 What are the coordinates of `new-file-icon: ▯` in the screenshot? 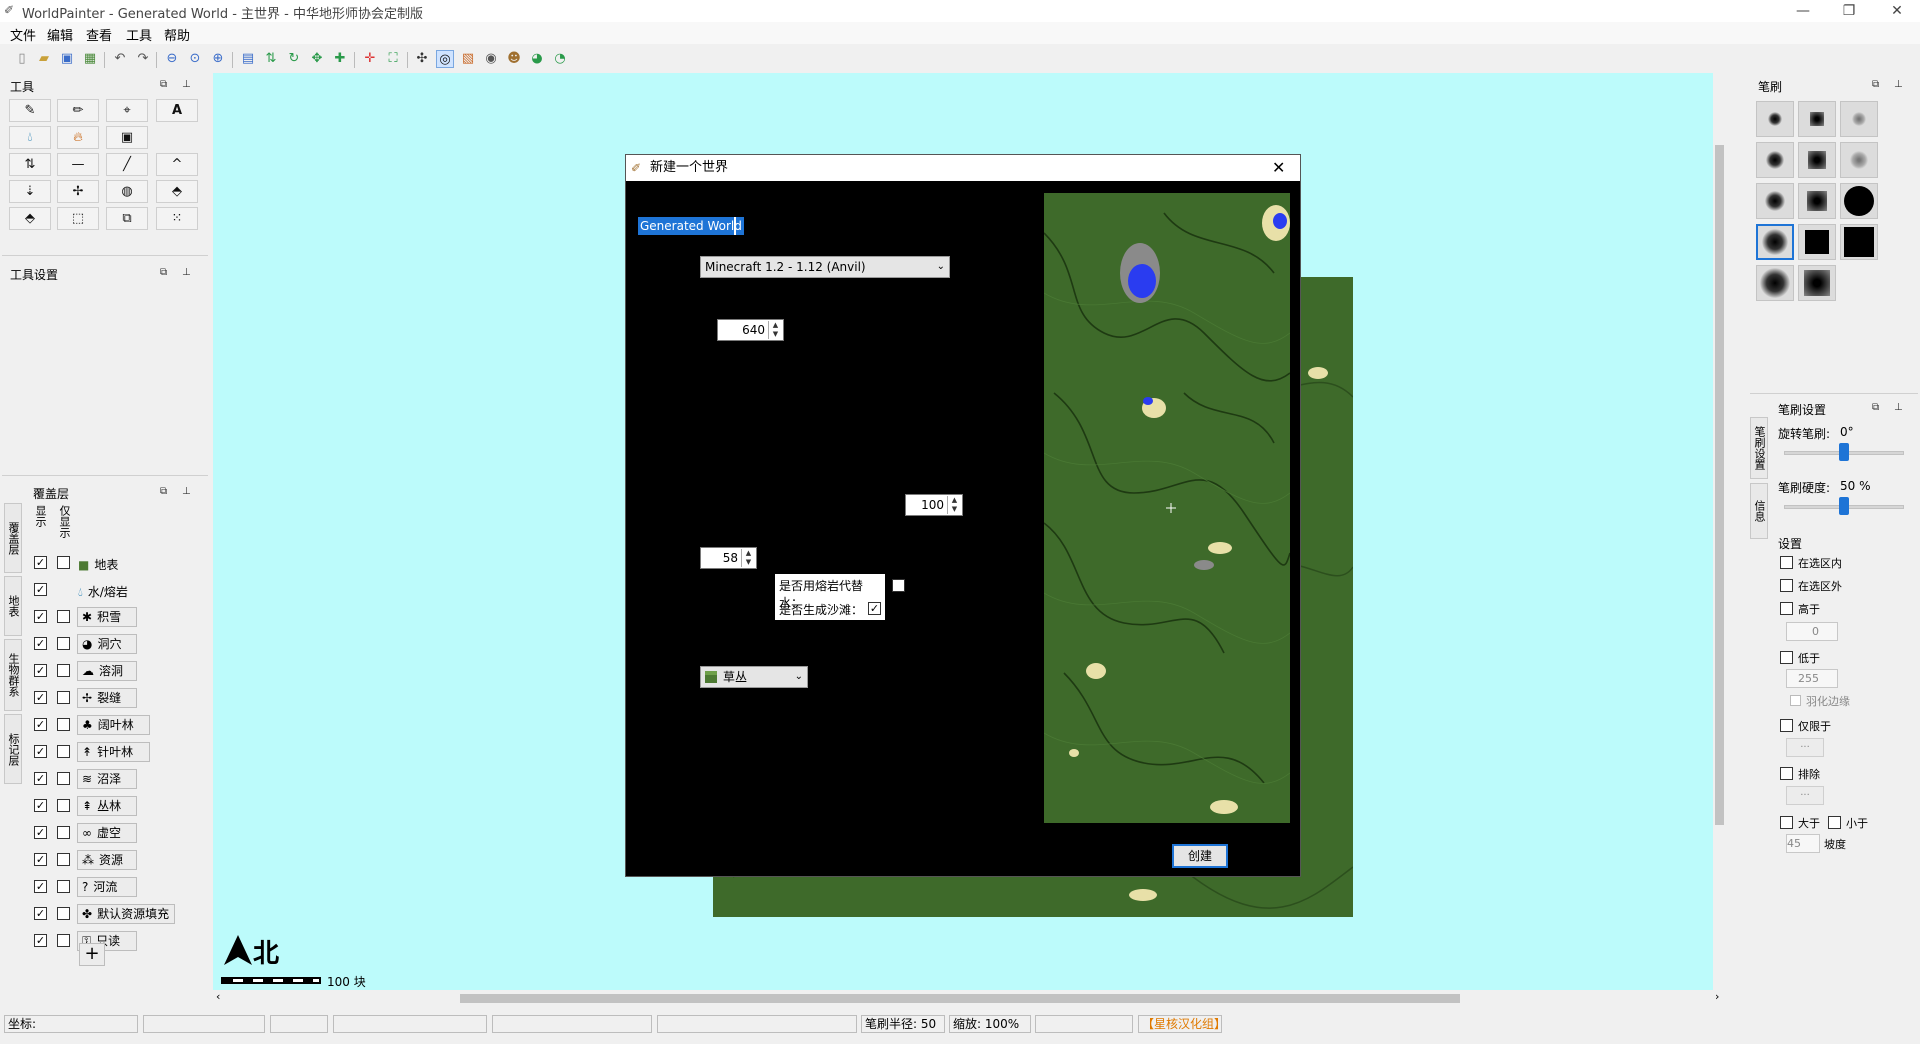 It's located at (22, 59).